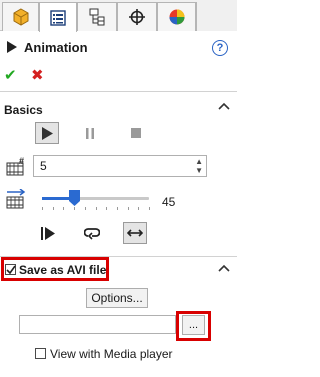 This screenshot has height=377, width=320. What do you see at coordinates (43, 166) in the screenshot?
I see `frames-value: 5` at bounding box center [43, 166].